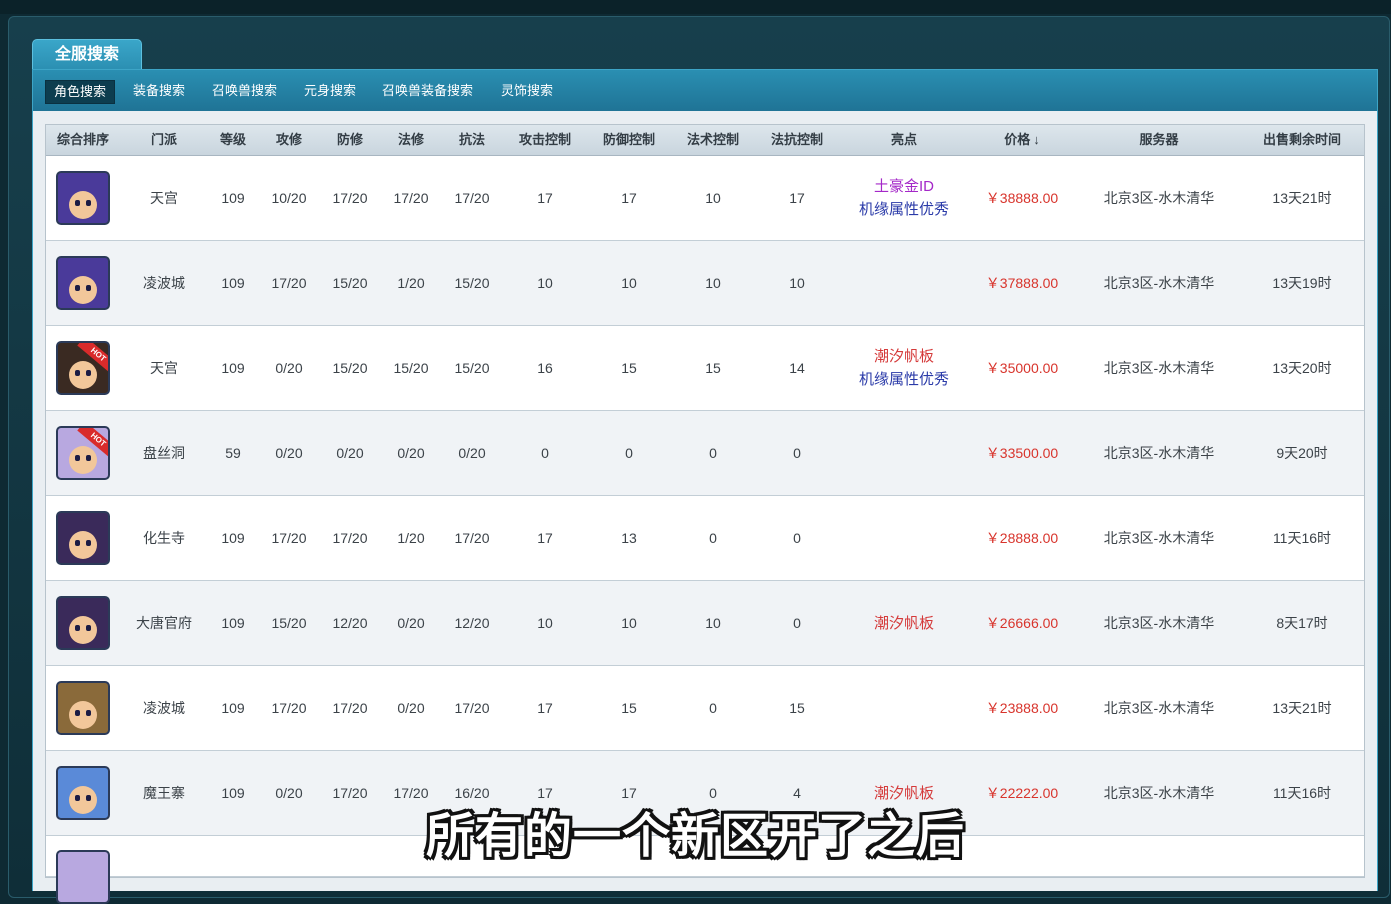 This screenshot has width=1391, height=904. I want to click on col-defense-cultivation-cell: 17/20, so click(350, 708).